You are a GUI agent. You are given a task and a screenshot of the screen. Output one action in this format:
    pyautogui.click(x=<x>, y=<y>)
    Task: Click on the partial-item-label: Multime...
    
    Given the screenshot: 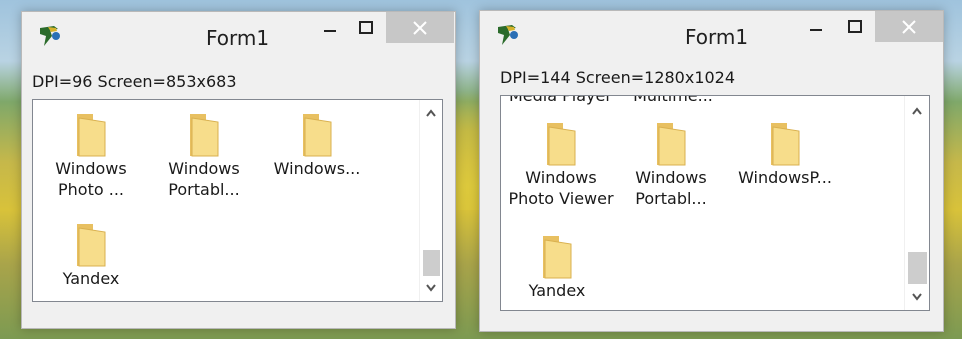 What is the action you would take?
    pyautogui.click(x=673, y=100)
    